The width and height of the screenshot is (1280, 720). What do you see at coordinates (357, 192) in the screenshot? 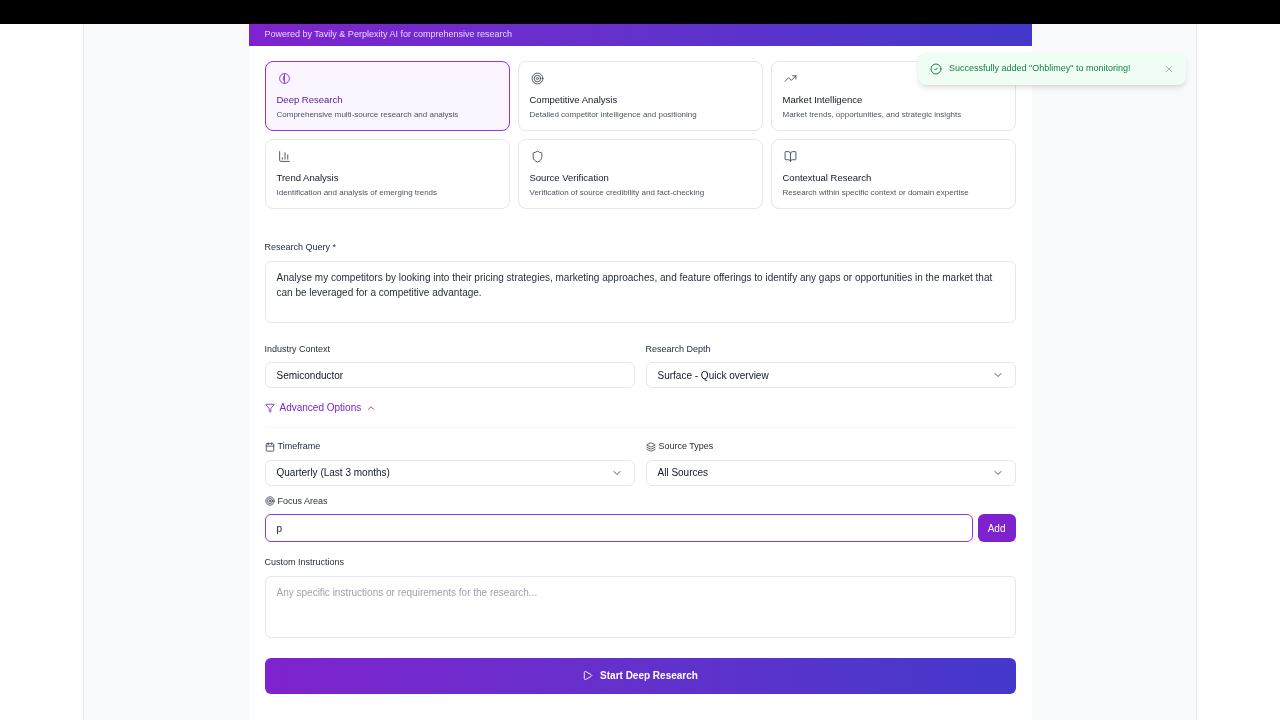
I see `card-description: Identification and analysis of emerging trends` at bounding box center [357, 192].